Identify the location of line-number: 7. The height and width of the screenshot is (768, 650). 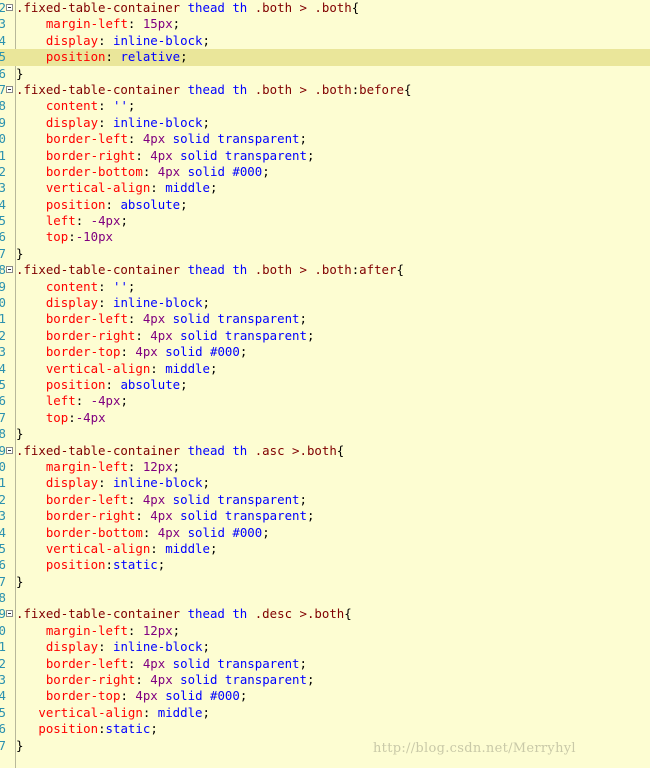
(3, 417).